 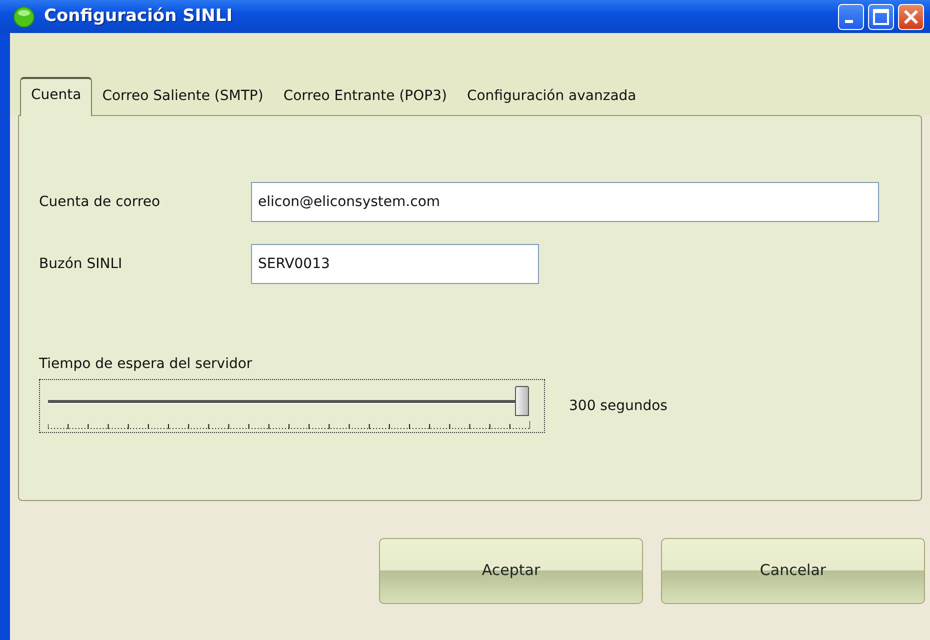 What do you see at coordinates (24, 16) in the screenshot?
I see `app-icon` at bounding box center [24, 16].